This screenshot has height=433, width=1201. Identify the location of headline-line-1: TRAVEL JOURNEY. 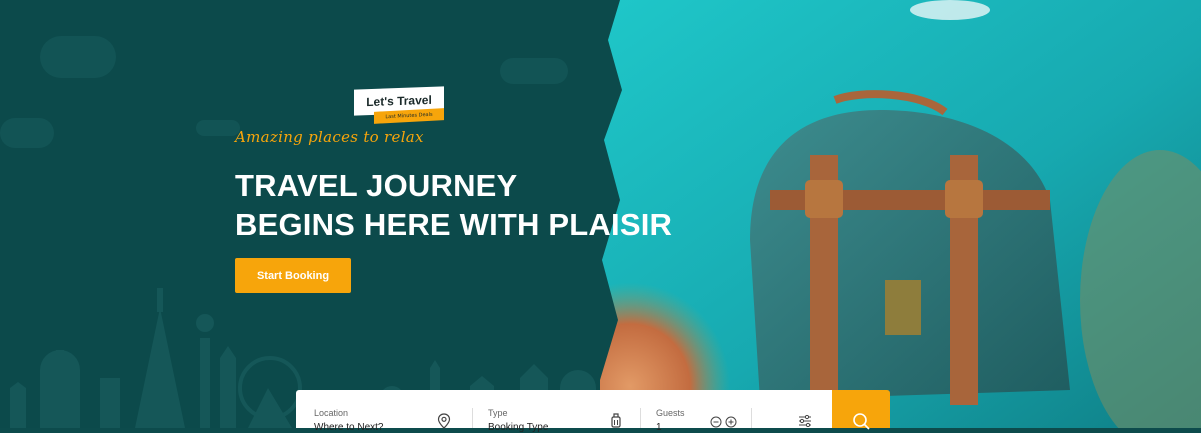
(376, 185).